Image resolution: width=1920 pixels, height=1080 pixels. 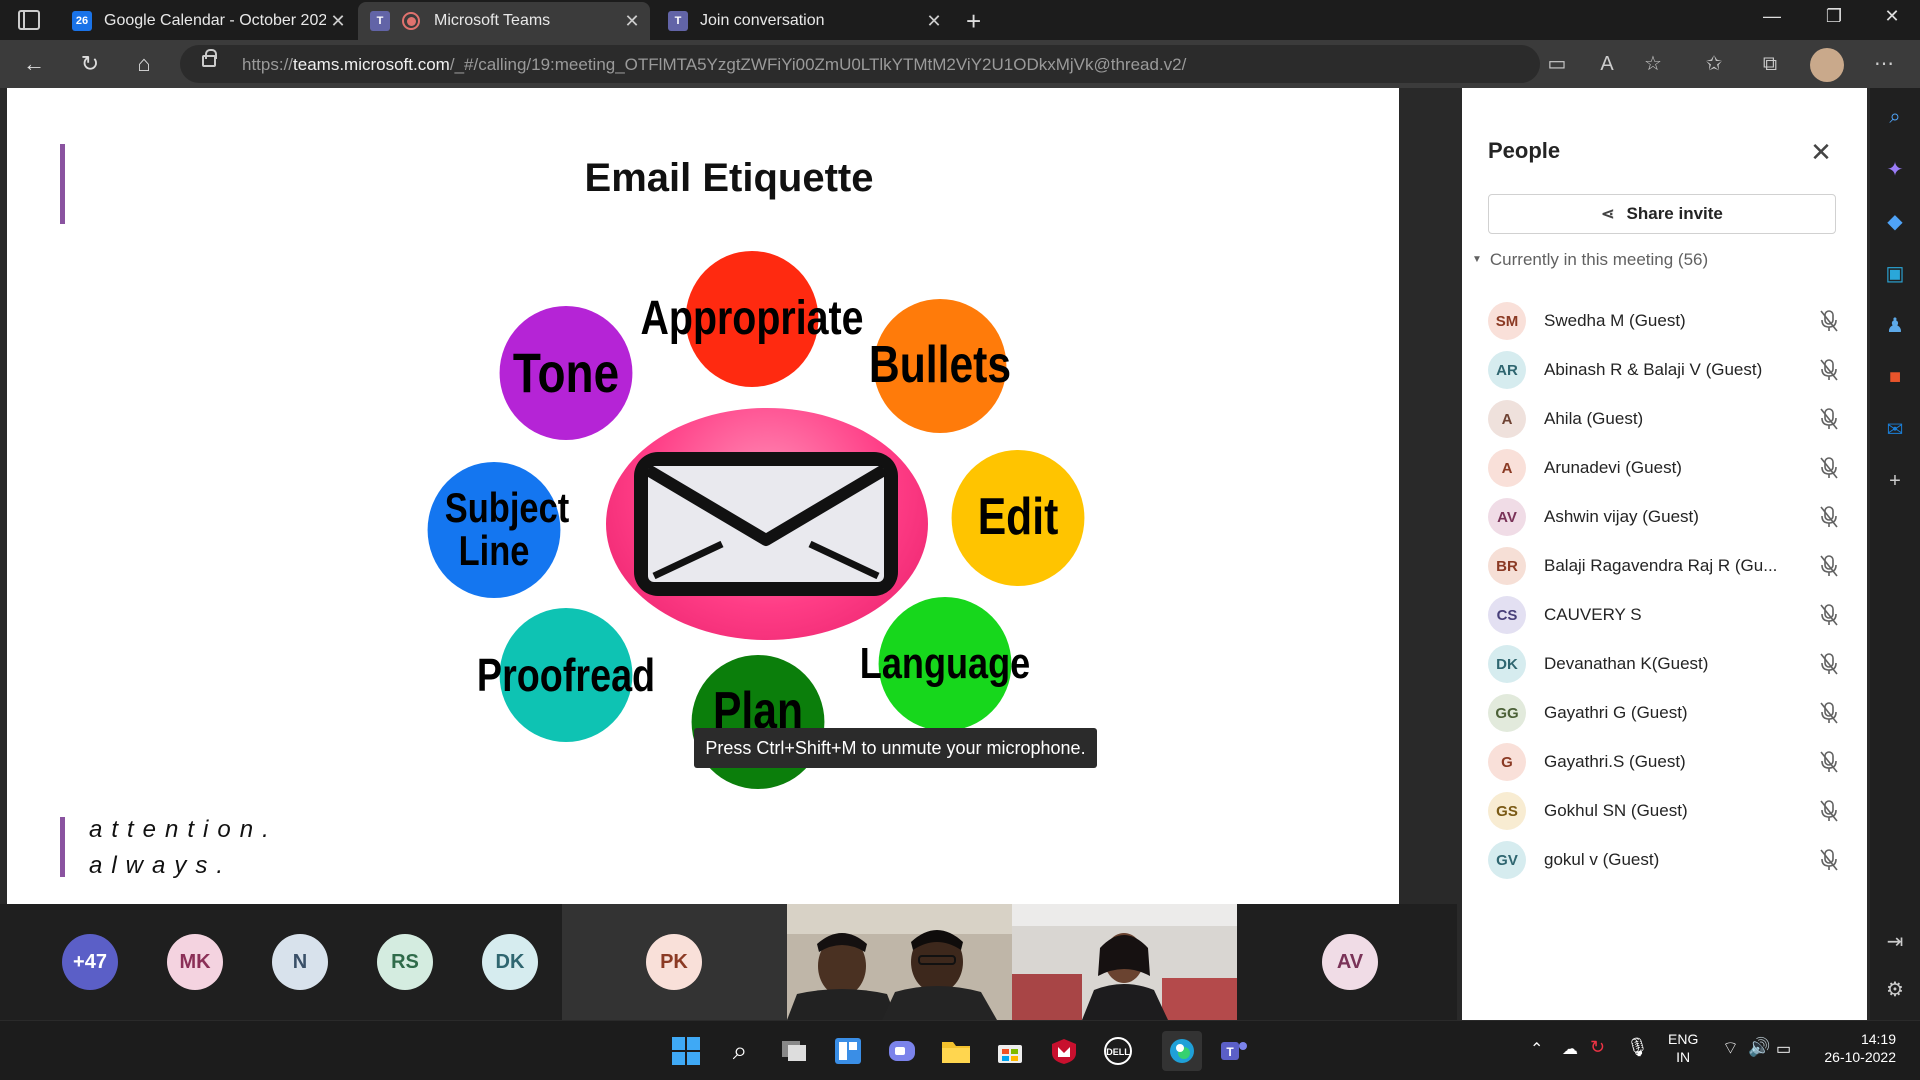 I want to click on close-window-icon: ✕, so click(x=1892, y=16).